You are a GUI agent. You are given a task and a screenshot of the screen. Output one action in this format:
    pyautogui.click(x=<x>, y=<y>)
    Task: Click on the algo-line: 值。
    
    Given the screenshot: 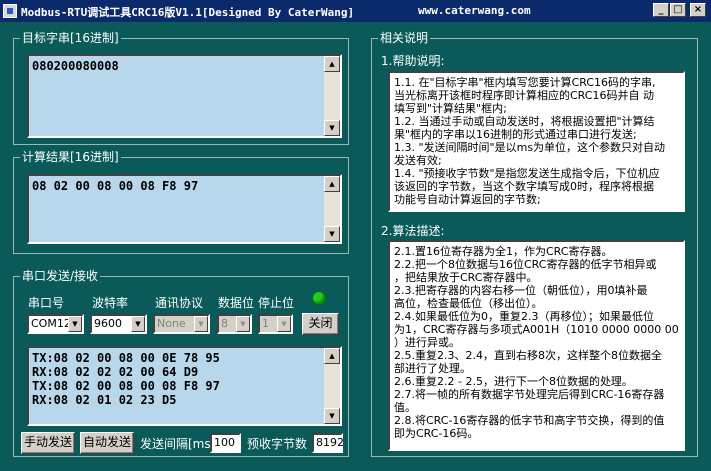 What is the action you would take?
    pyautogui.click(x=405, y=407)
    